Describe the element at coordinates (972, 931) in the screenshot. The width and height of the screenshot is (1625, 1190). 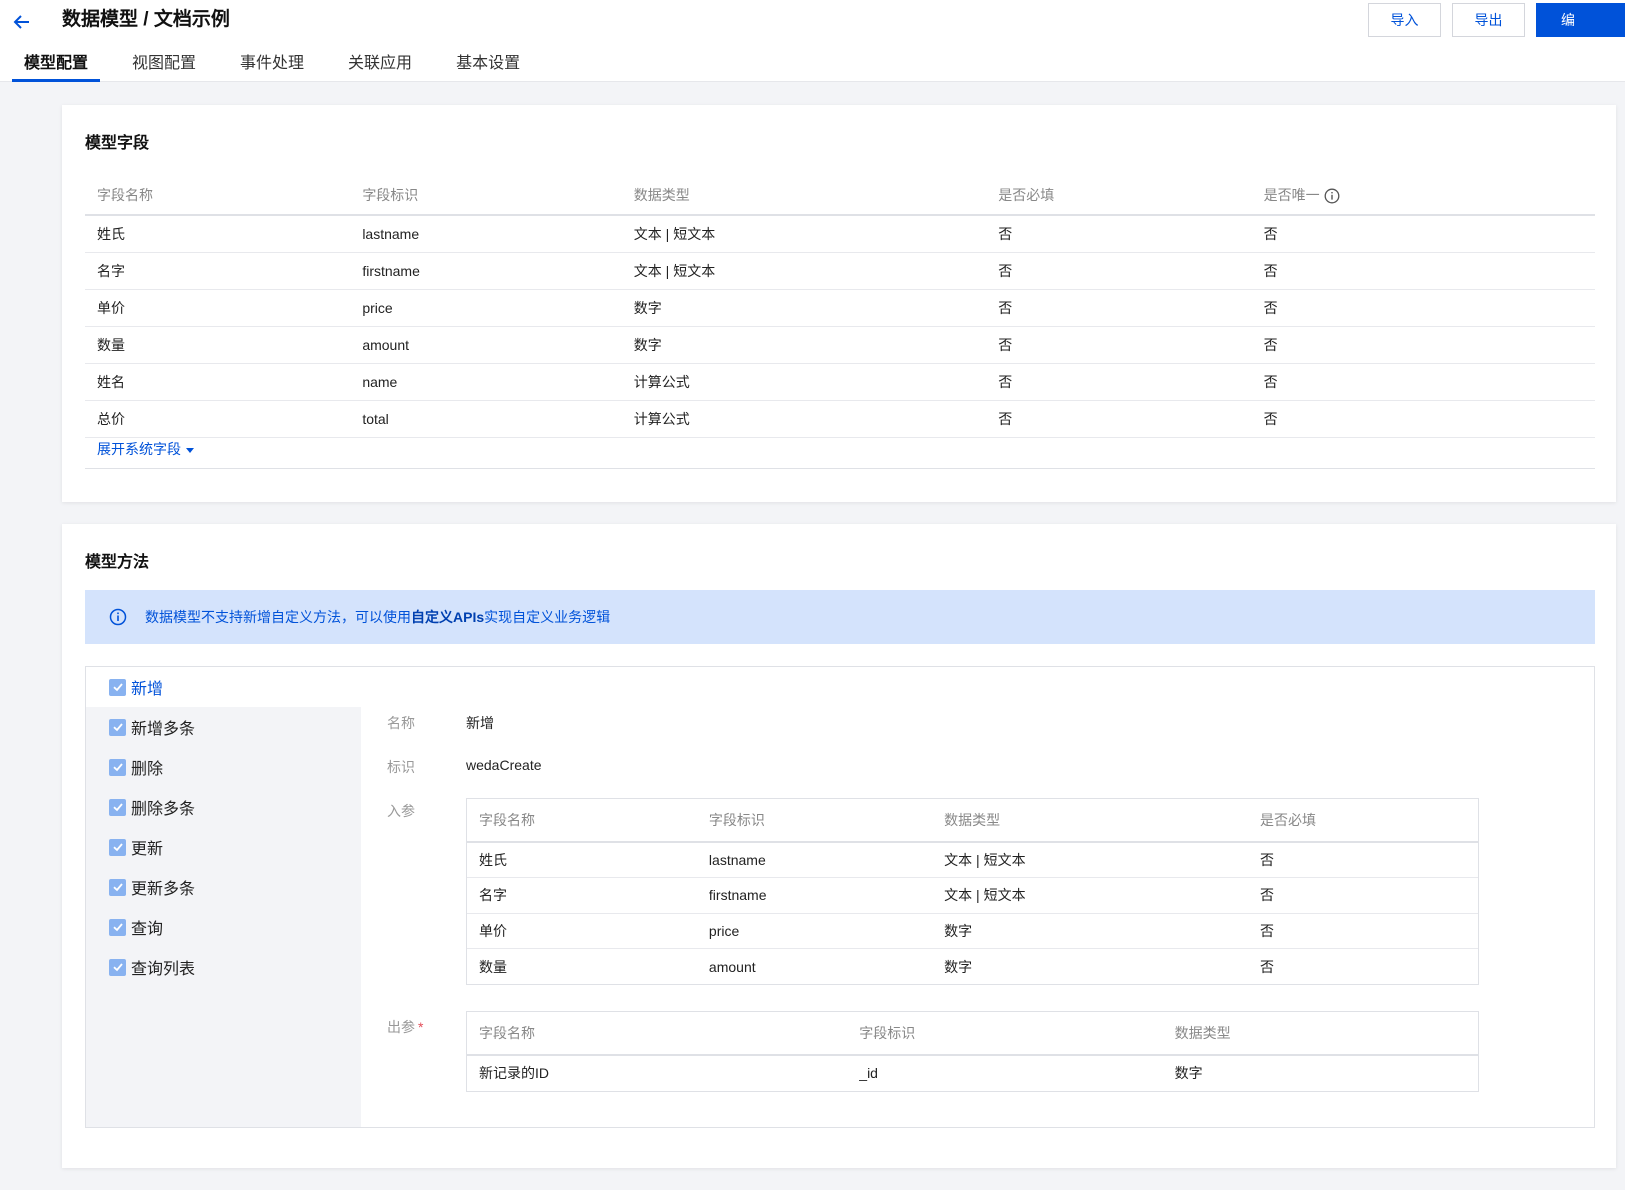
I see `table-row: 单价 price 数字否` at that location.